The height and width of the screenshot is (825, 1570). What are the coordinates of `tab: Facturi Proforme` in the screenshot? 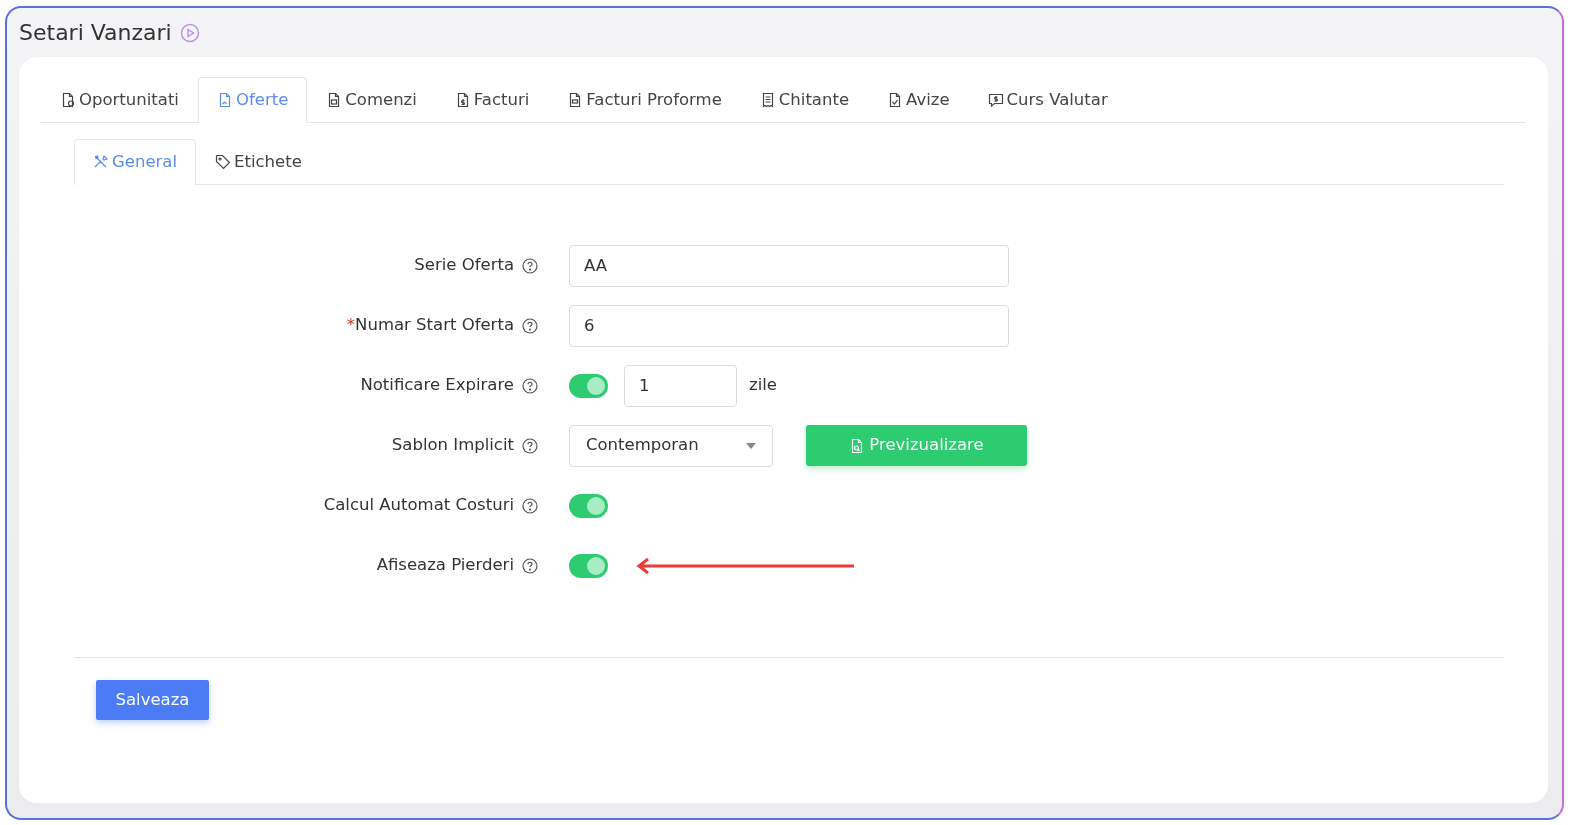 It's located at (644, 100).